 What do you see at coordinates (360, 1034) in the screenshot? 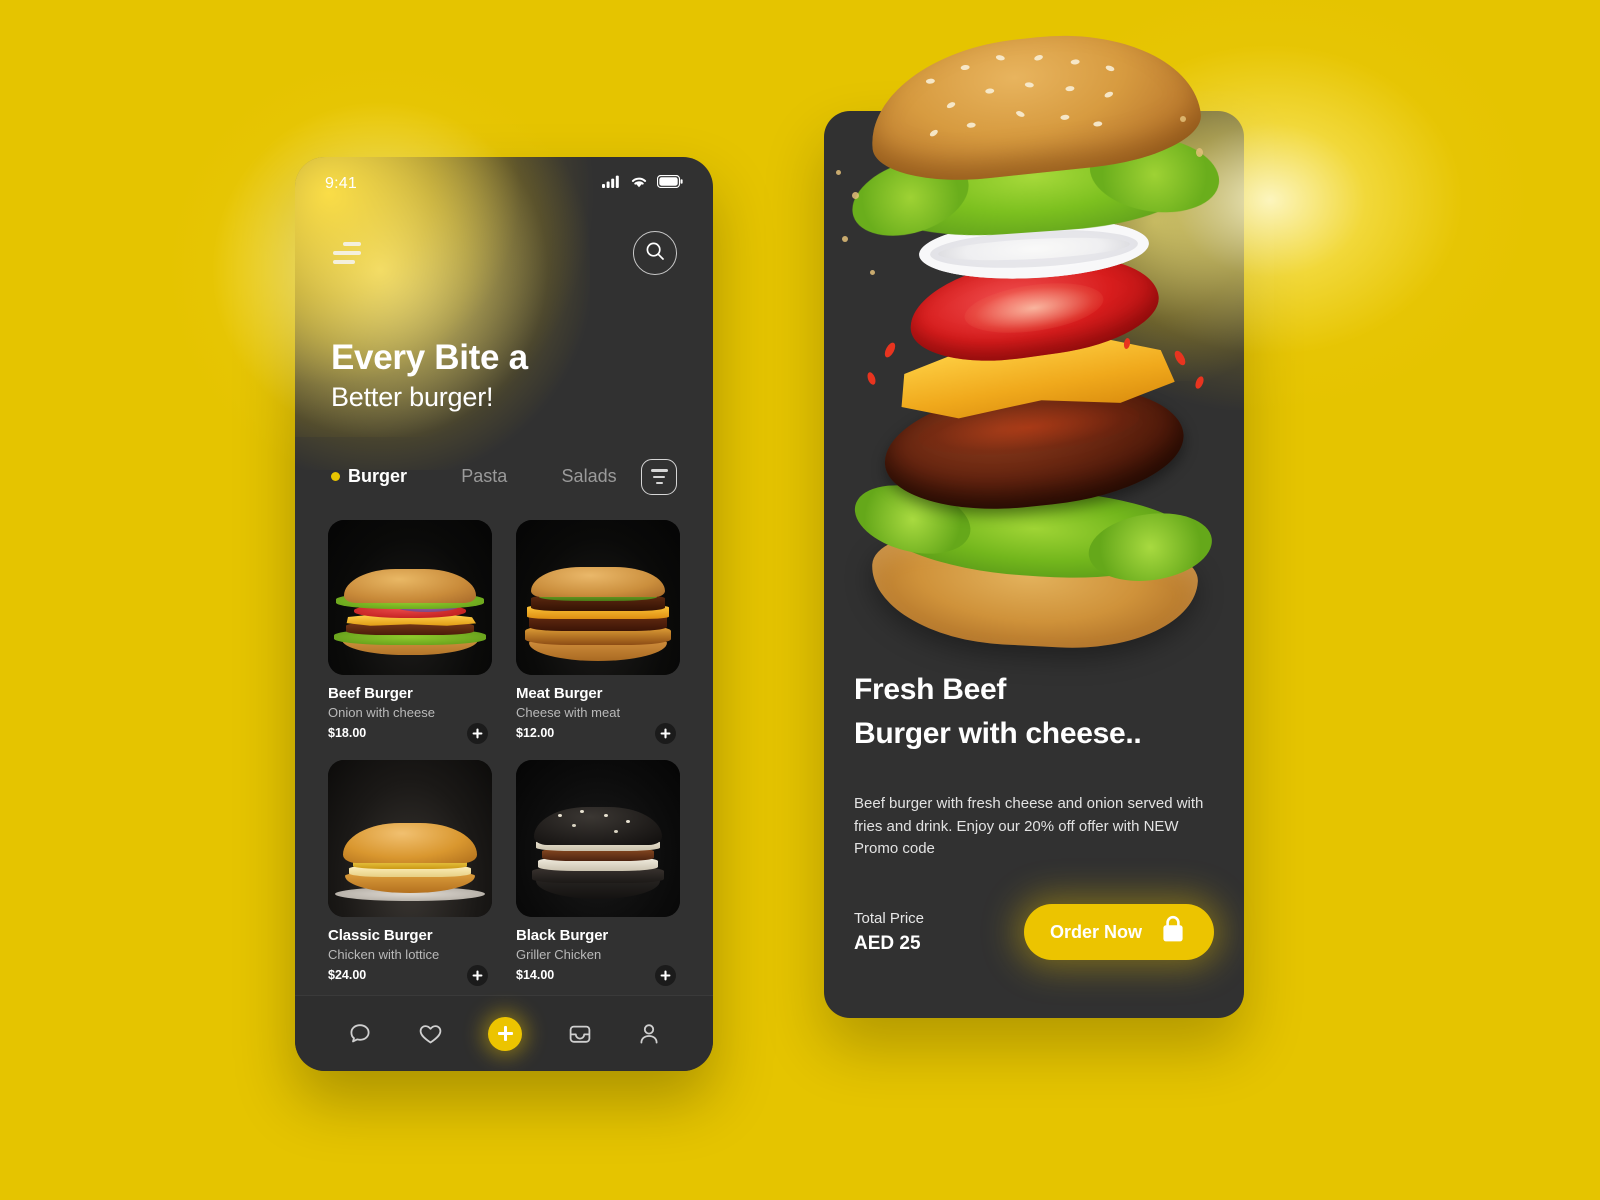
I see `chat-bubble-icon` at bounding box center [360, 1034].